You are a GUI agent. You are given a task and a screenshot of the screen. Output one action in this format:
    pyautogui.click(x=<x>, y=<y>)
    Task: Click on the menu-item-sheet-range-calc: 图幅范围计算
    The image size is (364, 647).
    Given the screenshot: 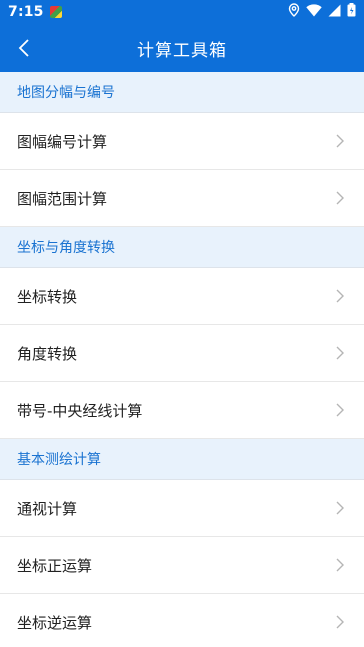 What is the action you would take?
    pyautogui.click(x=182, y=198)
    